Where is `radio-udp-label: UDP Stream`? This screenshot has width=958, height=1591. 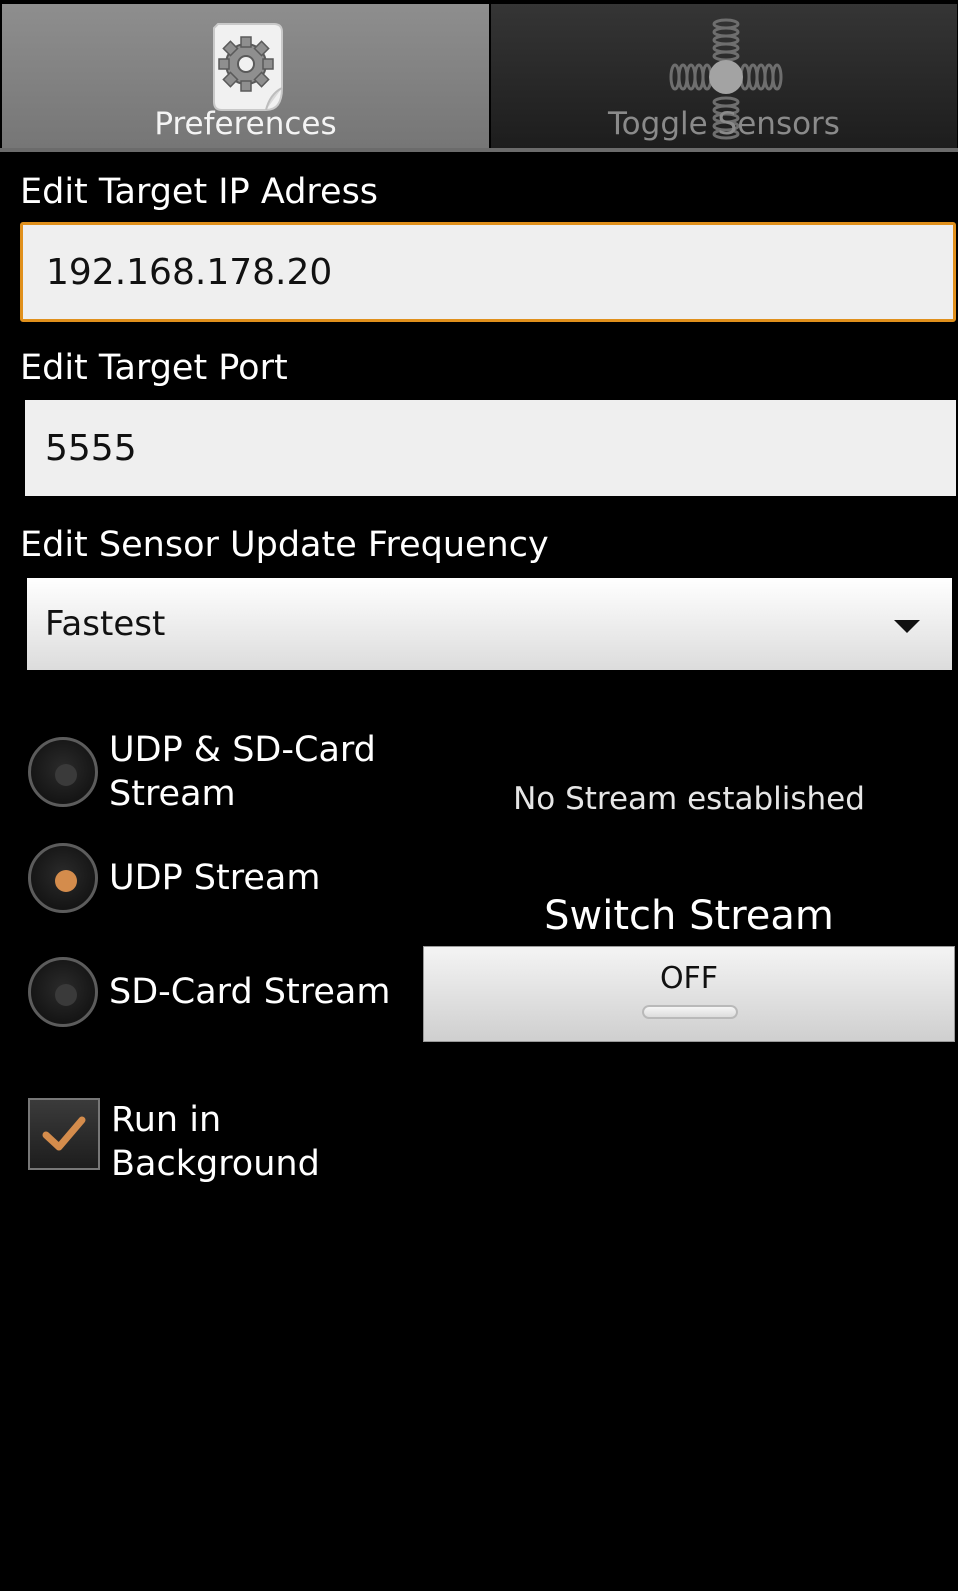 radio-udp-label: UDP Stream is located at coordinates (215, 878).